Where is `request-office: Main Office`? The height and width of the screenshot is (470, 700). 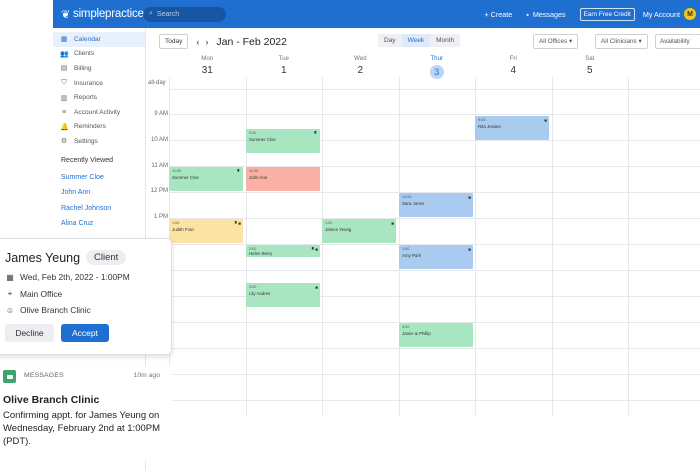
request-office: Main Office is located at coordinates (41, 294).